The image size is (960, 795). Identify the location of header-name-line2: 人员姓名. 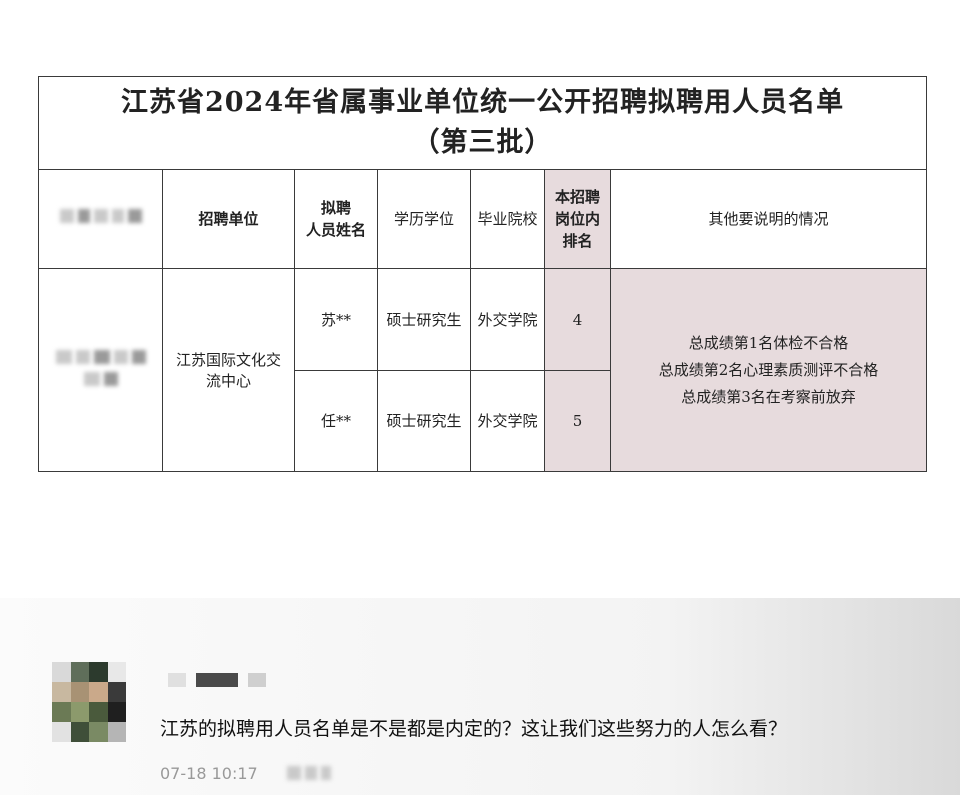
(335, 230).